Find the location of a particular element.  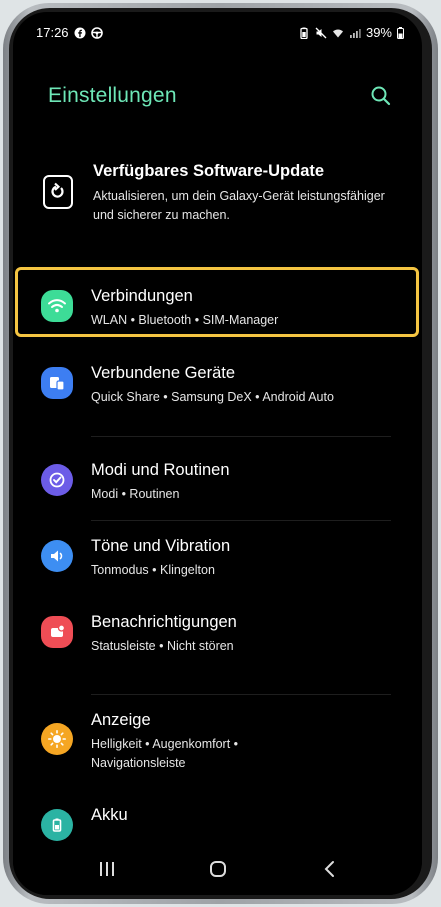

battery-icon is located at coordinates (57, 825).